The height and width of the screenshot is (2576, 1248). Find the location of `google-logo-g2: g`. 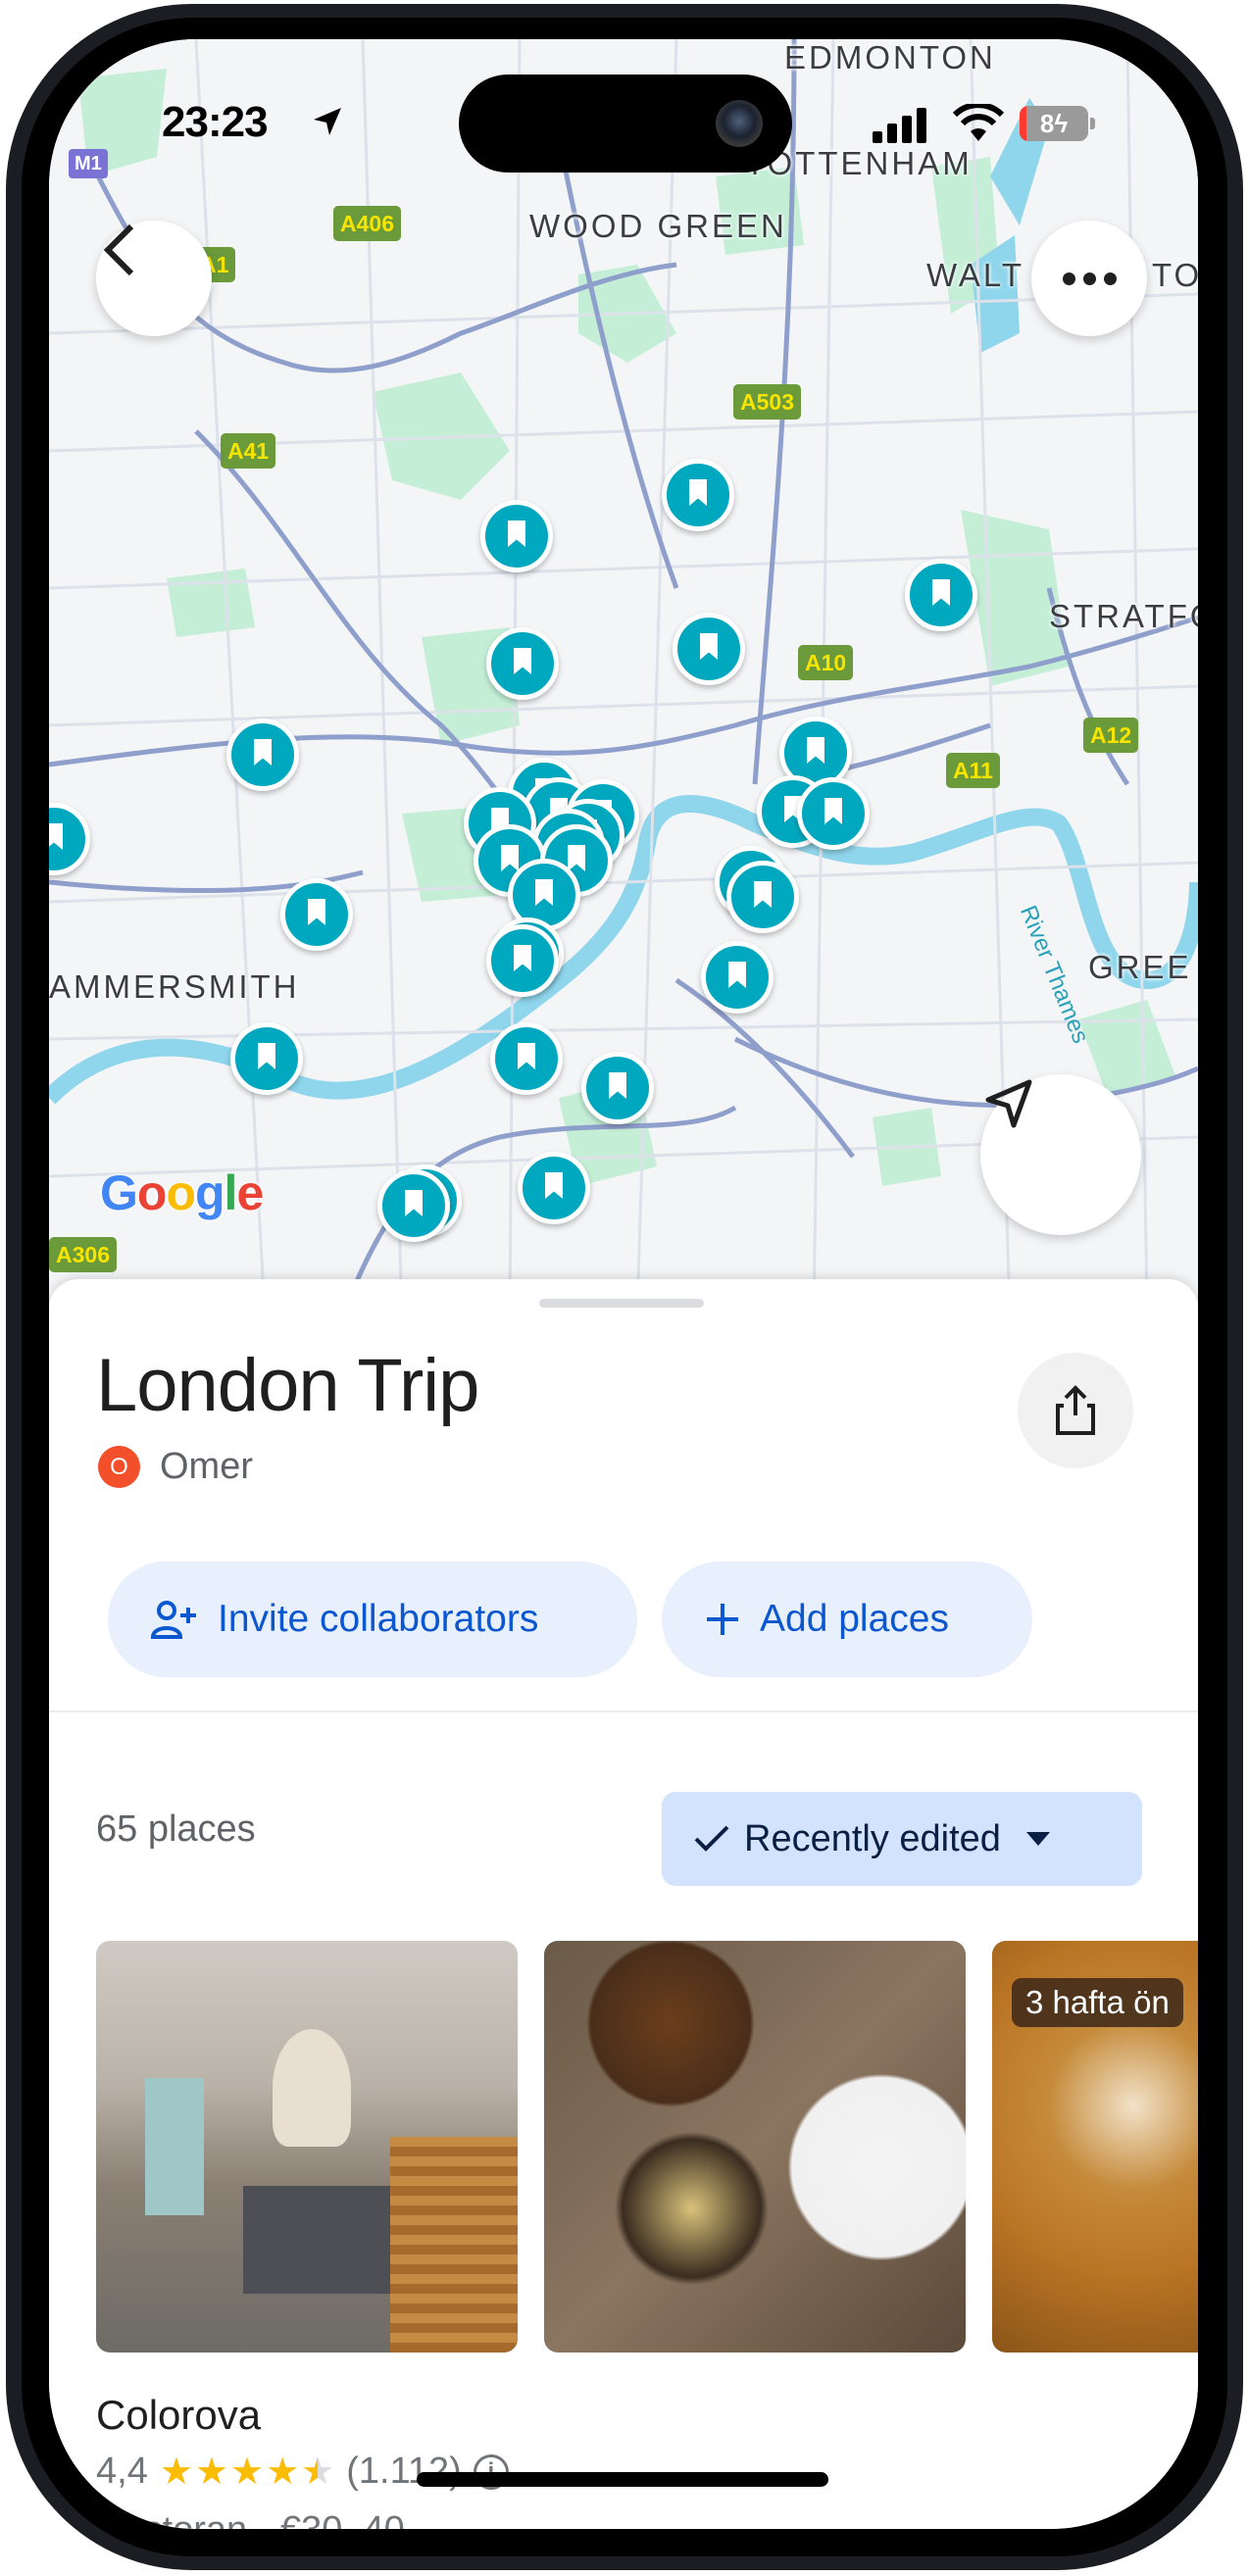

google-logo-g2: g is located at coordinates (210, 1192).